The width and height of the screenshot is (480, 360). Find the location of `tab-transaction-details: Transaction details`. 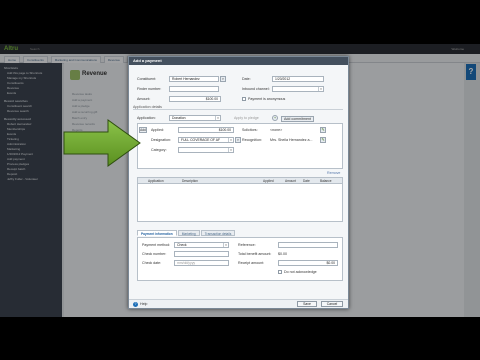

tab-transaction-details: Transaction details is located at coordinates (218, 233).